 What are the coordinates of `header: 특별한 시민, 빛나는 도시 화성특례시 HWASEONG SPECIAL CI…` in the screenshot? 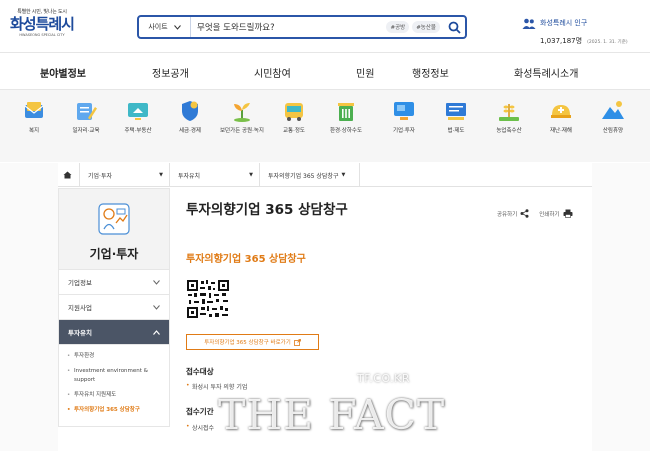 It's located at (325, 26).